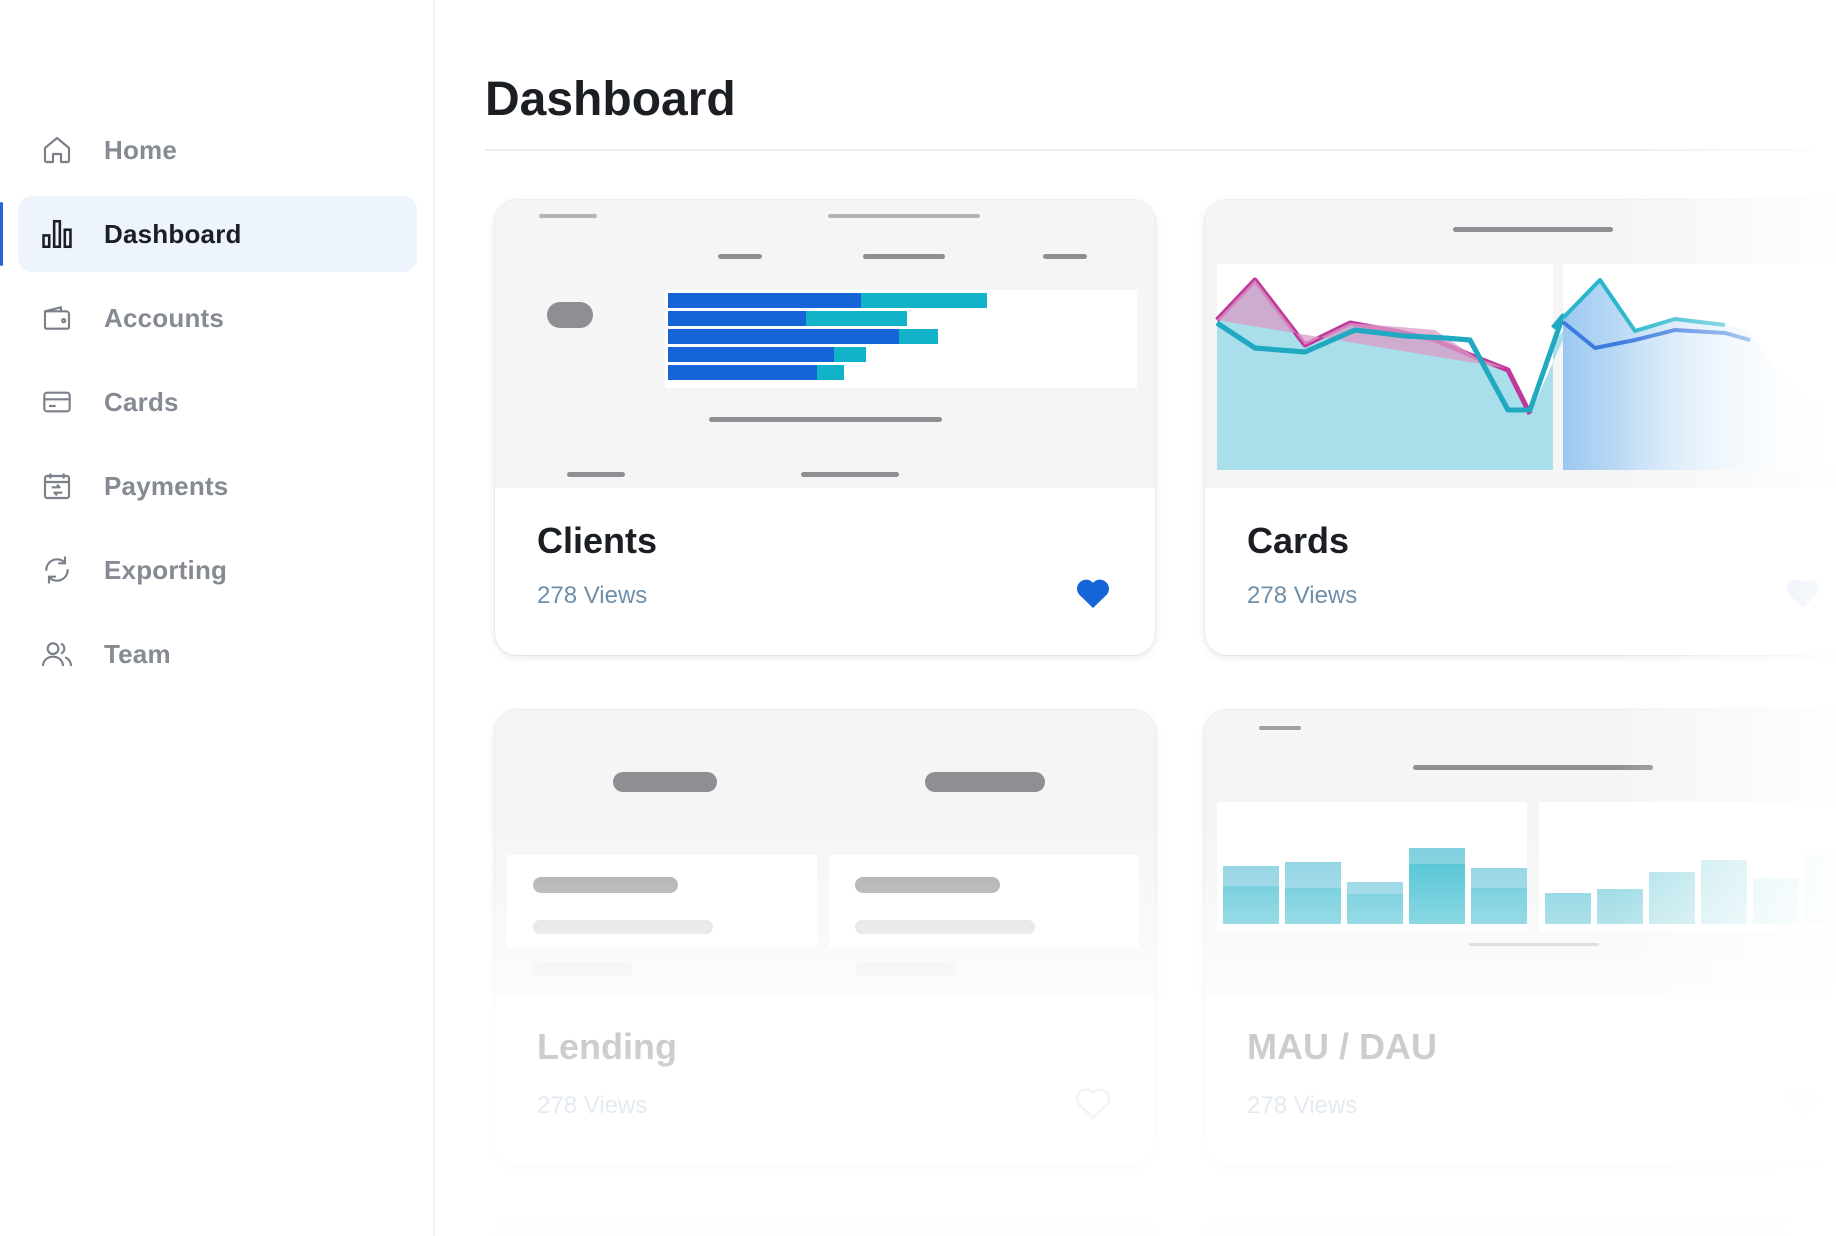 Image resolution: width=1836 pixels, height=1236 pixels. What do you see at coordinates (57, 234) in the screenshot?
I see `bar-chart-icon` at bounding box center [57, 234].